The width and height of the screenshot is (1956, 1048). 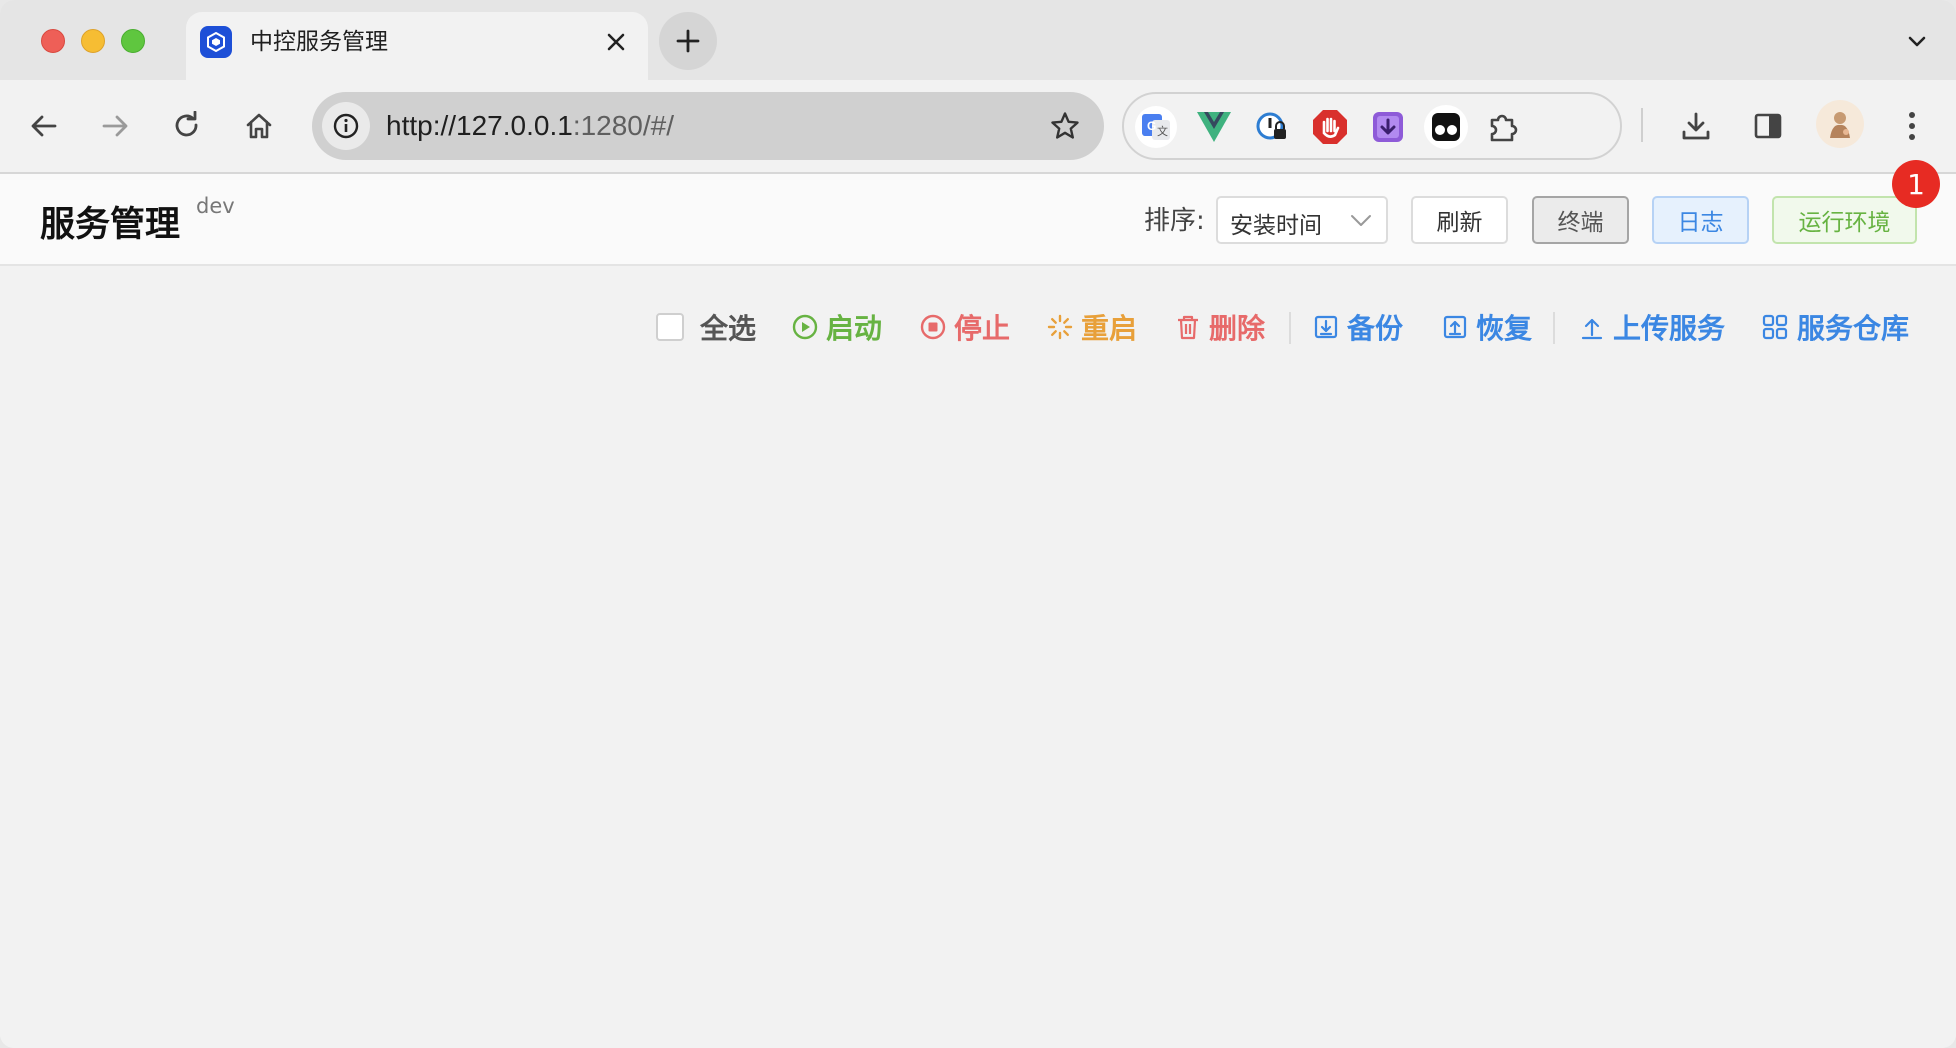 What do you see at coordinates (805, 327) in the screenshot?
I see `play-circle-icon` at bounding box center [805, 327].